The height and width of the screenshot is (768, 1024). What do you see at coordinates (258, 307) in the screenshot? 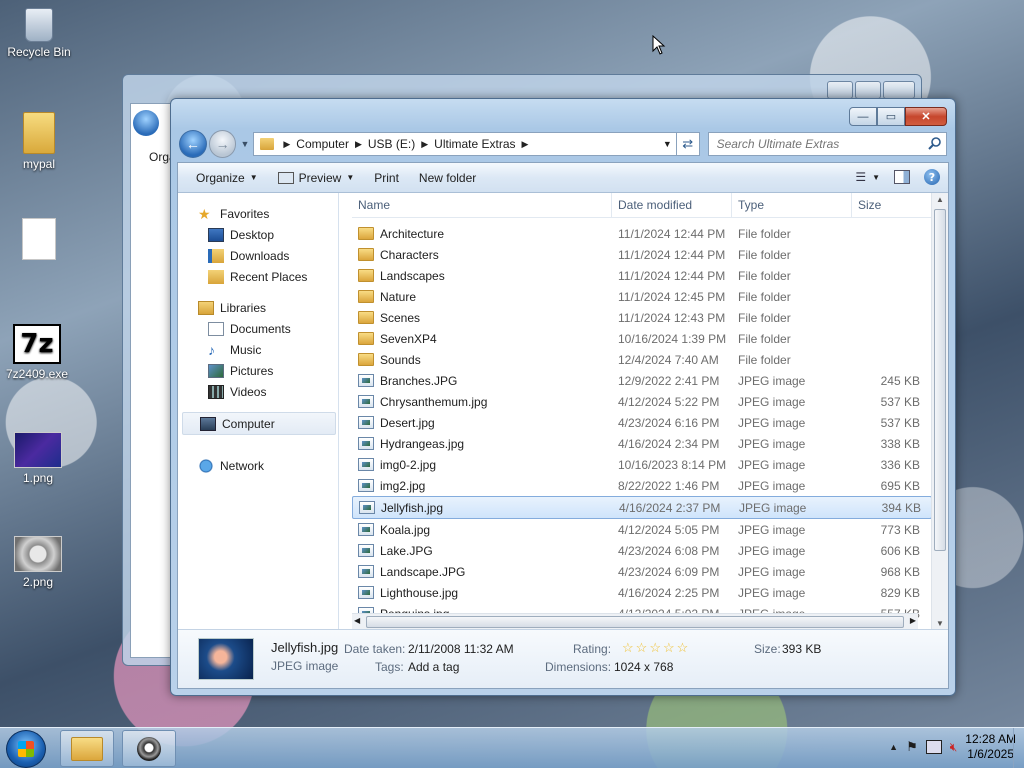
I see `nav-libraries: Libraries` at bounding box center [258, 307].